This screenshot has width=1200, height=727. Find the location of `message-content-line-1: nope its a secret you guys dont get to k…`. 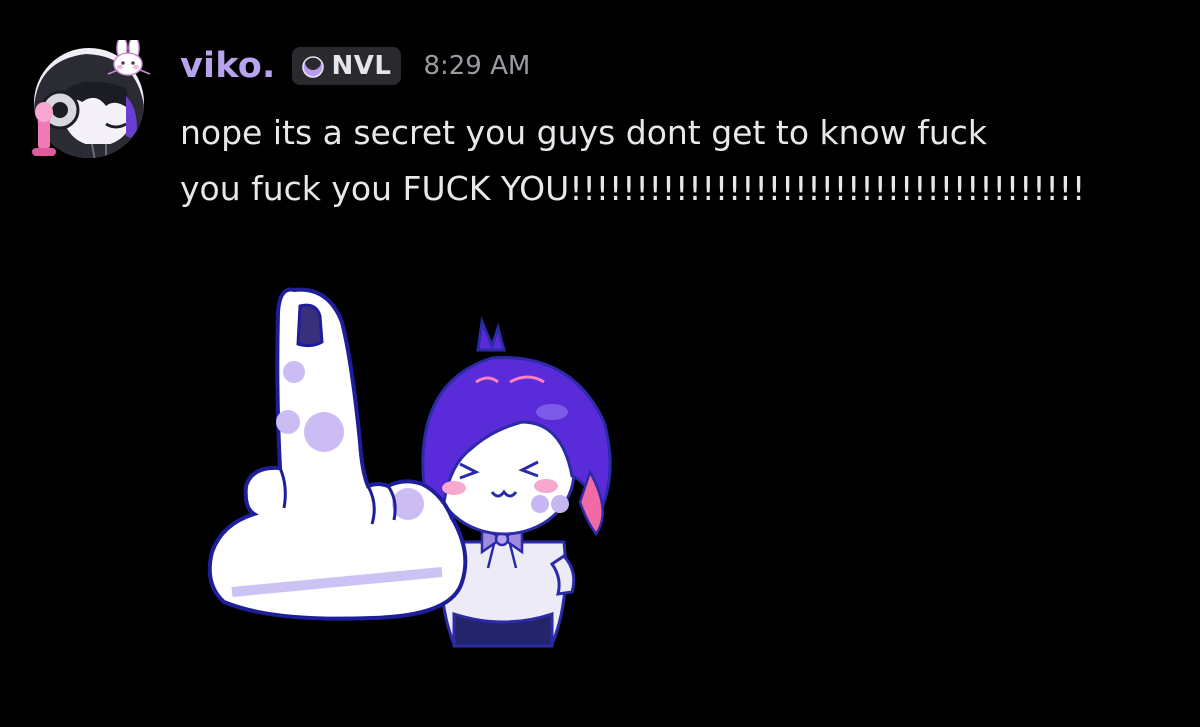

message-content-line-1: nope its a secret you guys dont get to k… is located at coordinates (584, 132).